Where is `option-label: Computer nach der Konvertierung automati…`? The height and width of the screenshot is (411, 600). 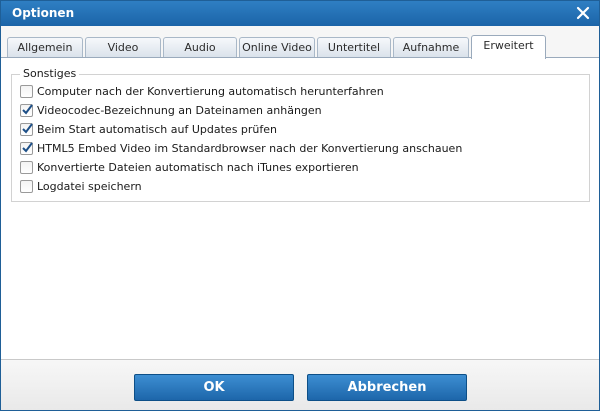 option-label: Computer nach der Konvertierung automati… is located at coordinates (210, 91).